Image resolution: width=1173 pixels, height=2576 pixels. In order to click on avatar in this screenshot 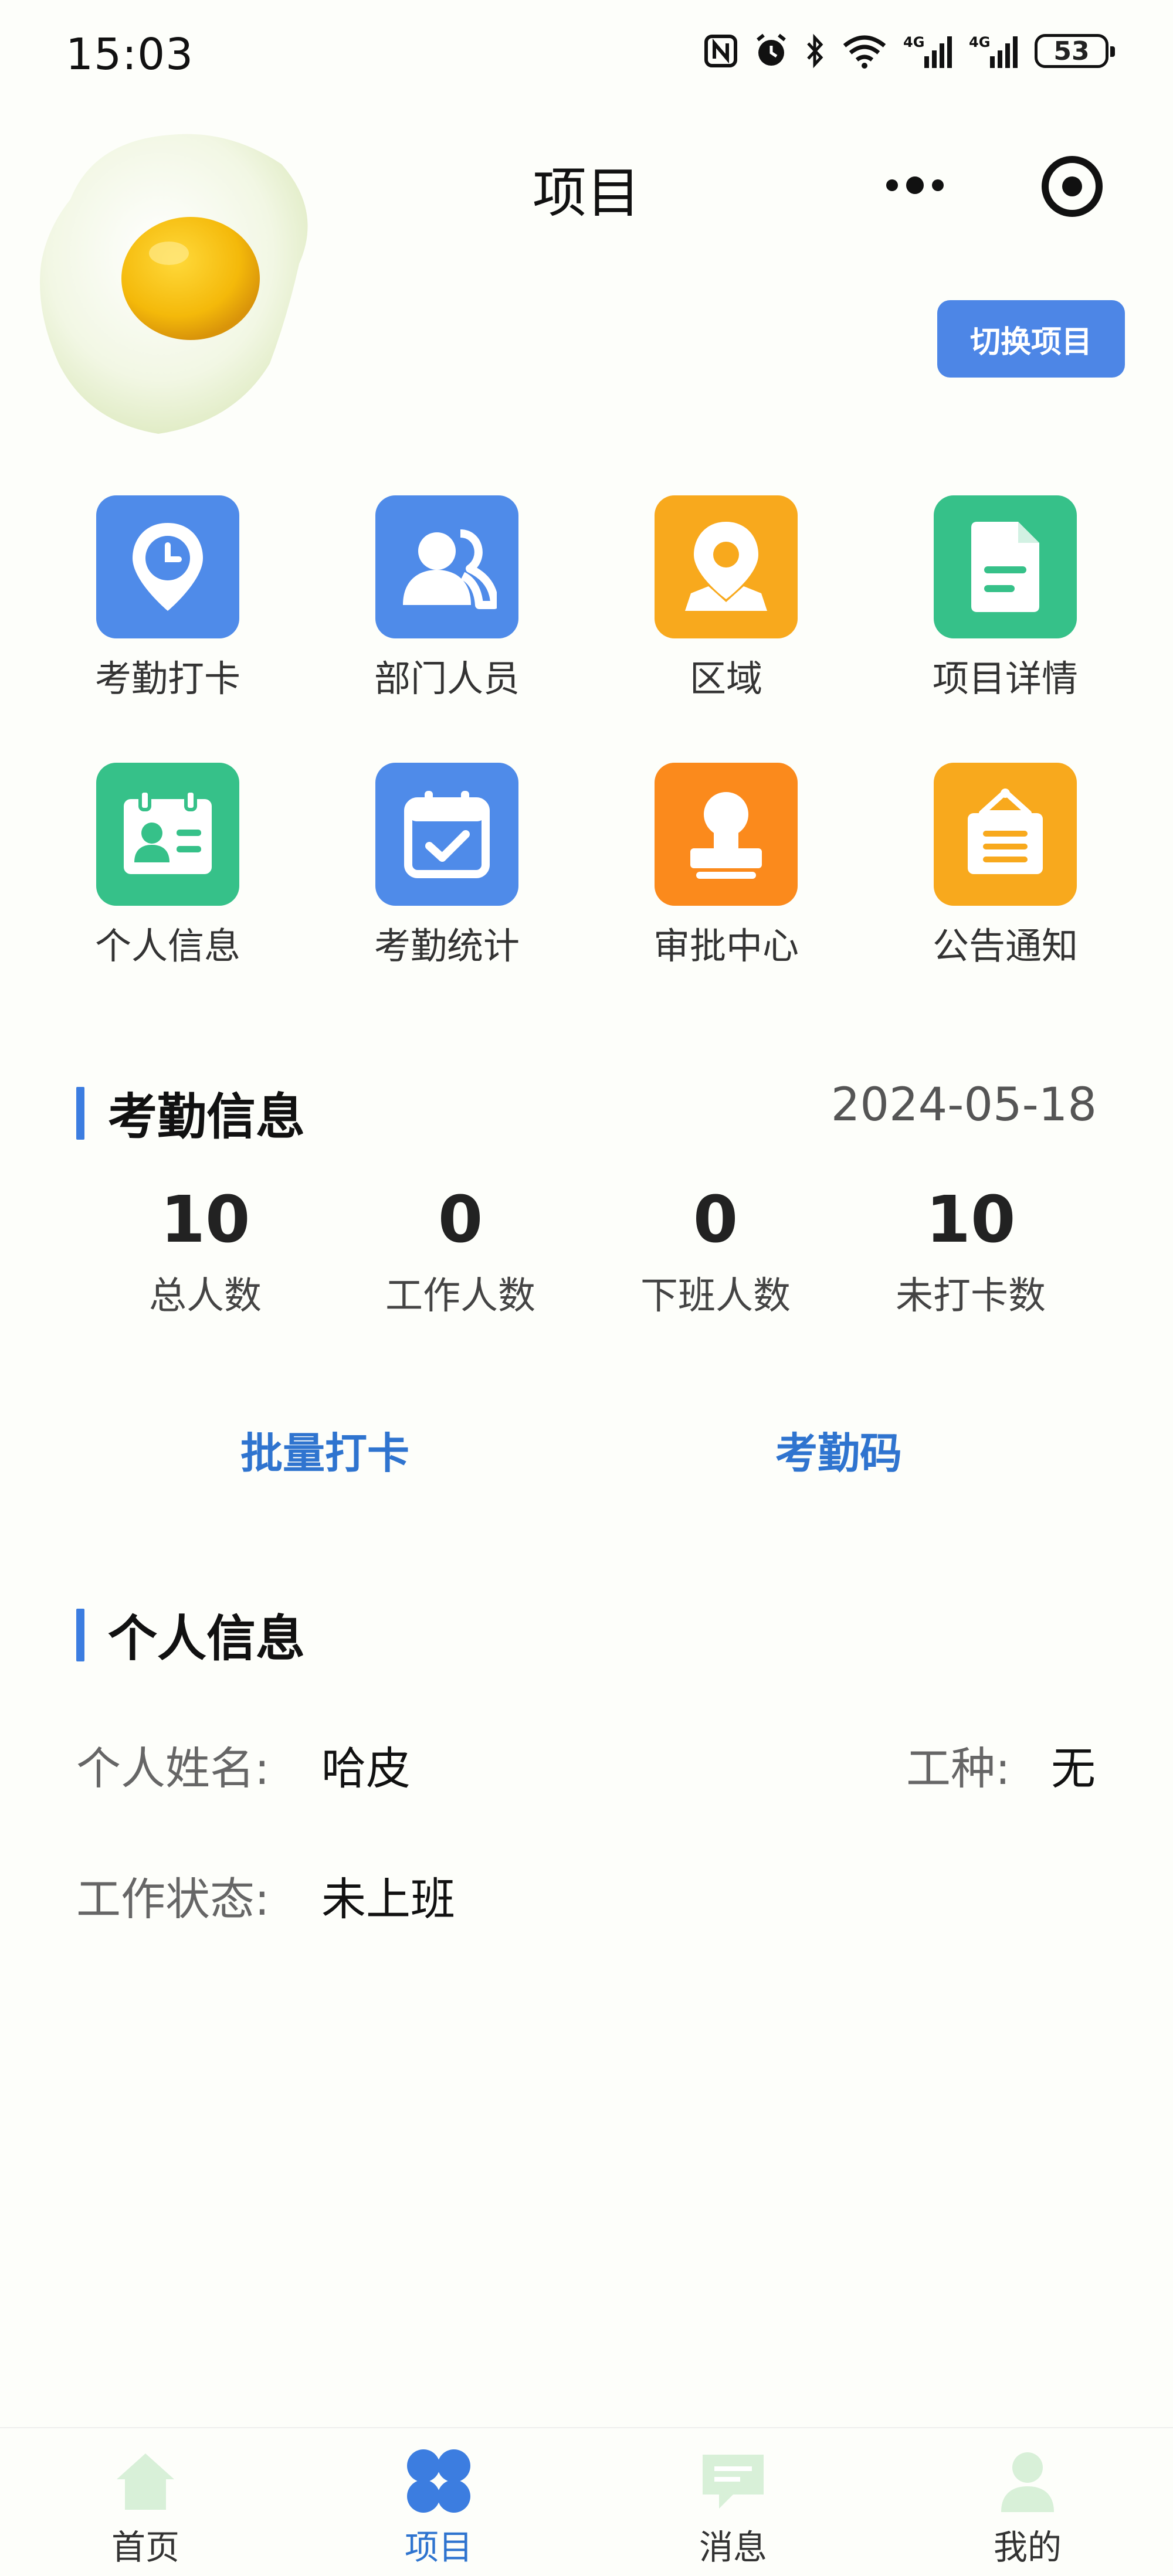, I will do `click(181, 282)`.